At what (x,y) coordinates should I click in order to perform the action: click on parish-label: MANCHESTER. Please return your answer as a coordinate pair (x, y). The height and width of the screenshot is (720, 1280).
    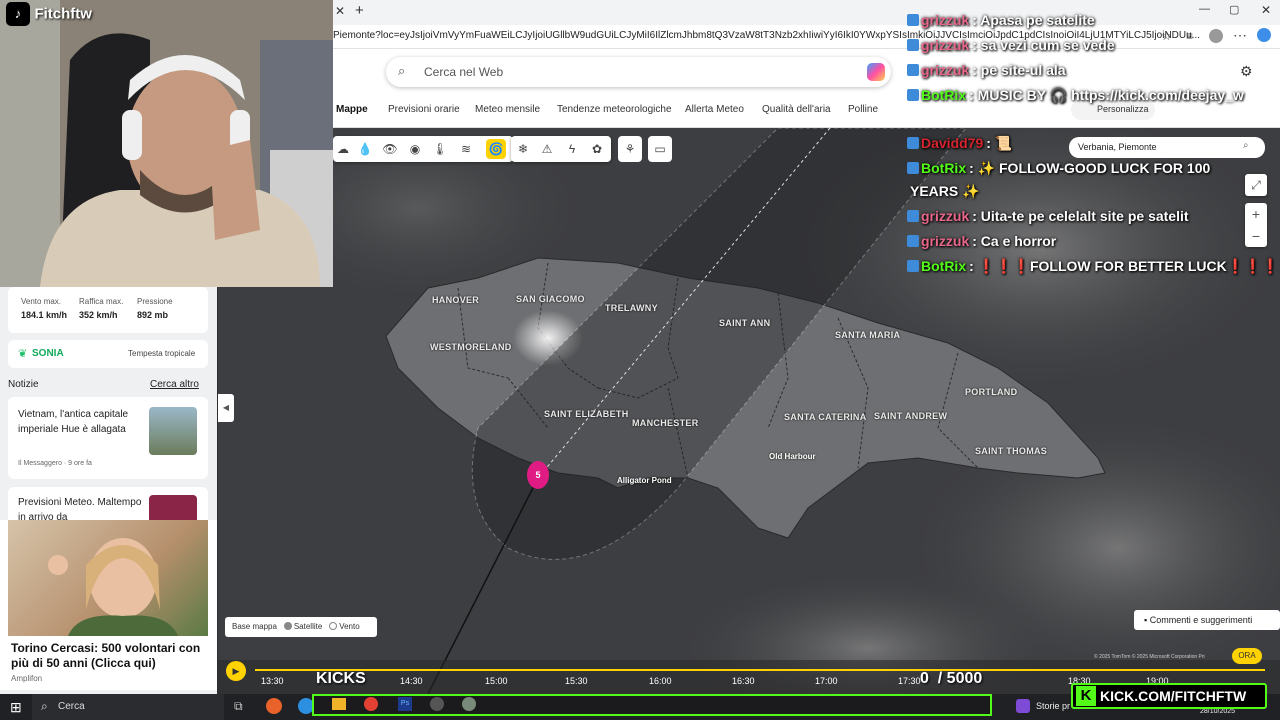
    Looking at the image, I should click on (665, 423).